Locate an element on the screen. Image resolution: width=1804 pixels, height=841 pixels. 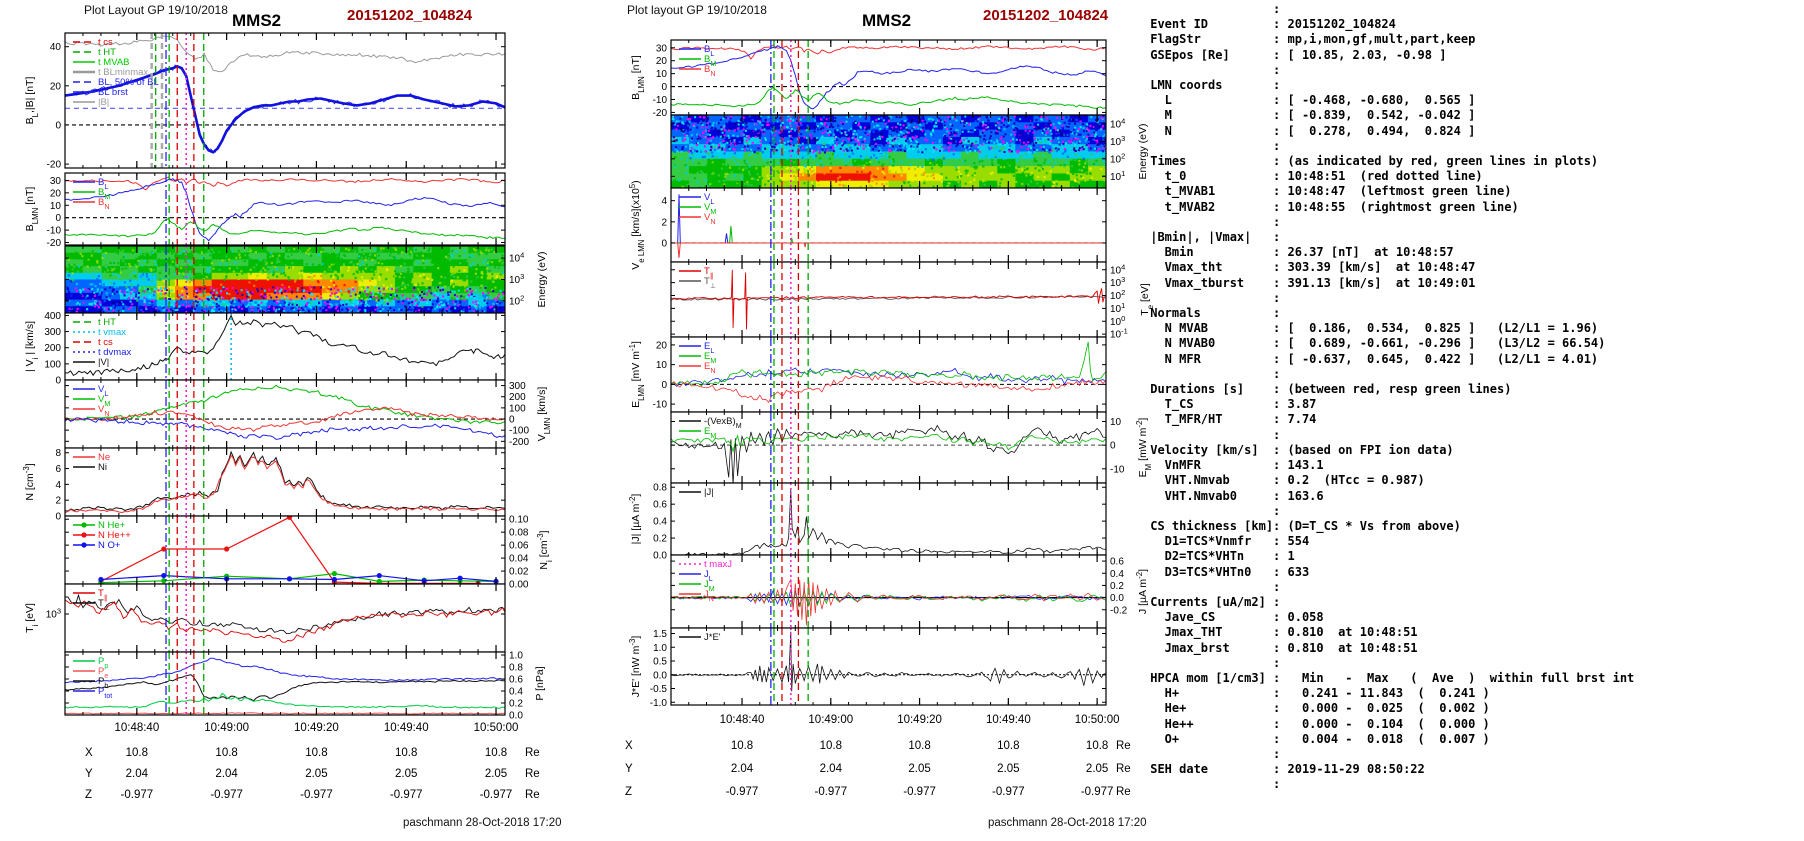
svg-text: 2 is located at coordinates (58, 501).